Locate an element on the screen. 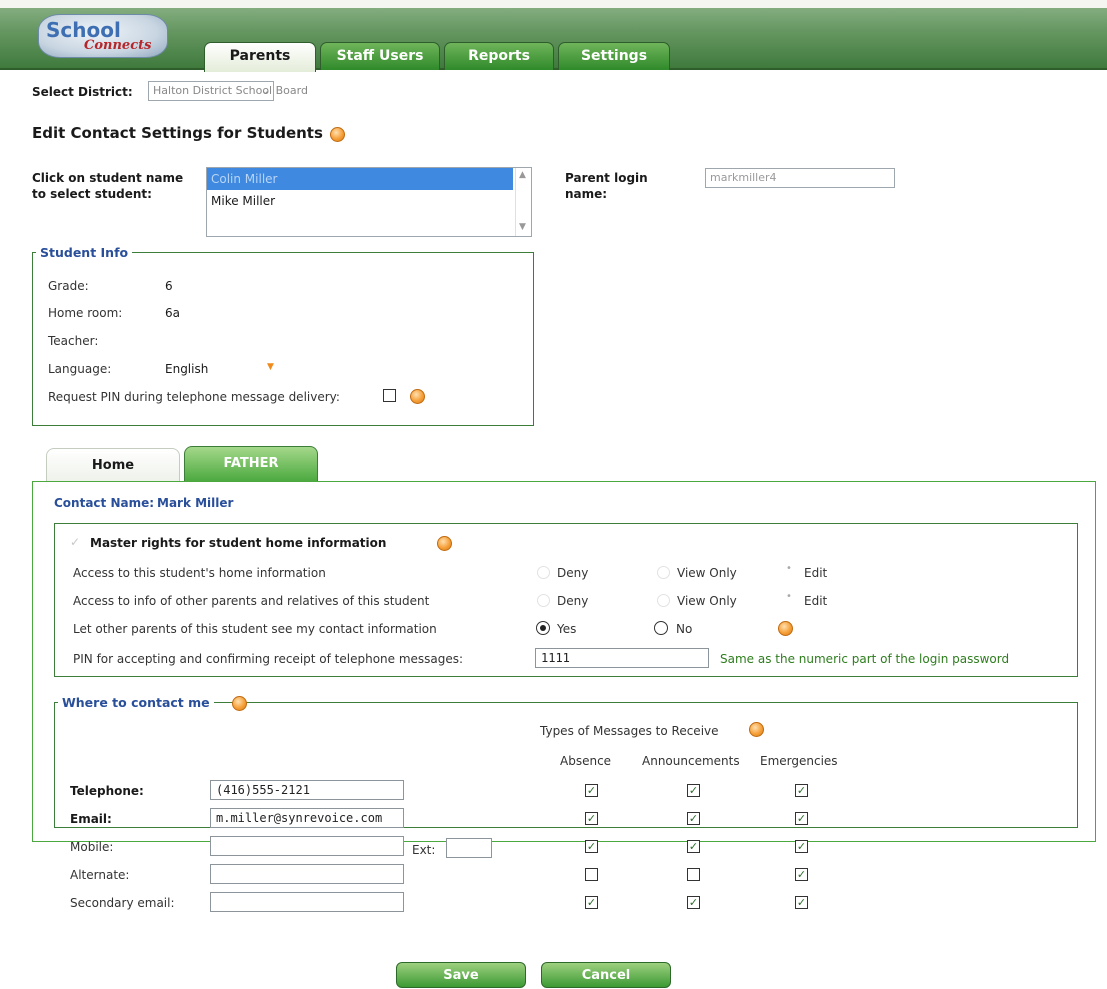 Image resolution: width=1107 pixels, height=989 pixels. pin-input: 1111 is located at coordinates (622, 658).